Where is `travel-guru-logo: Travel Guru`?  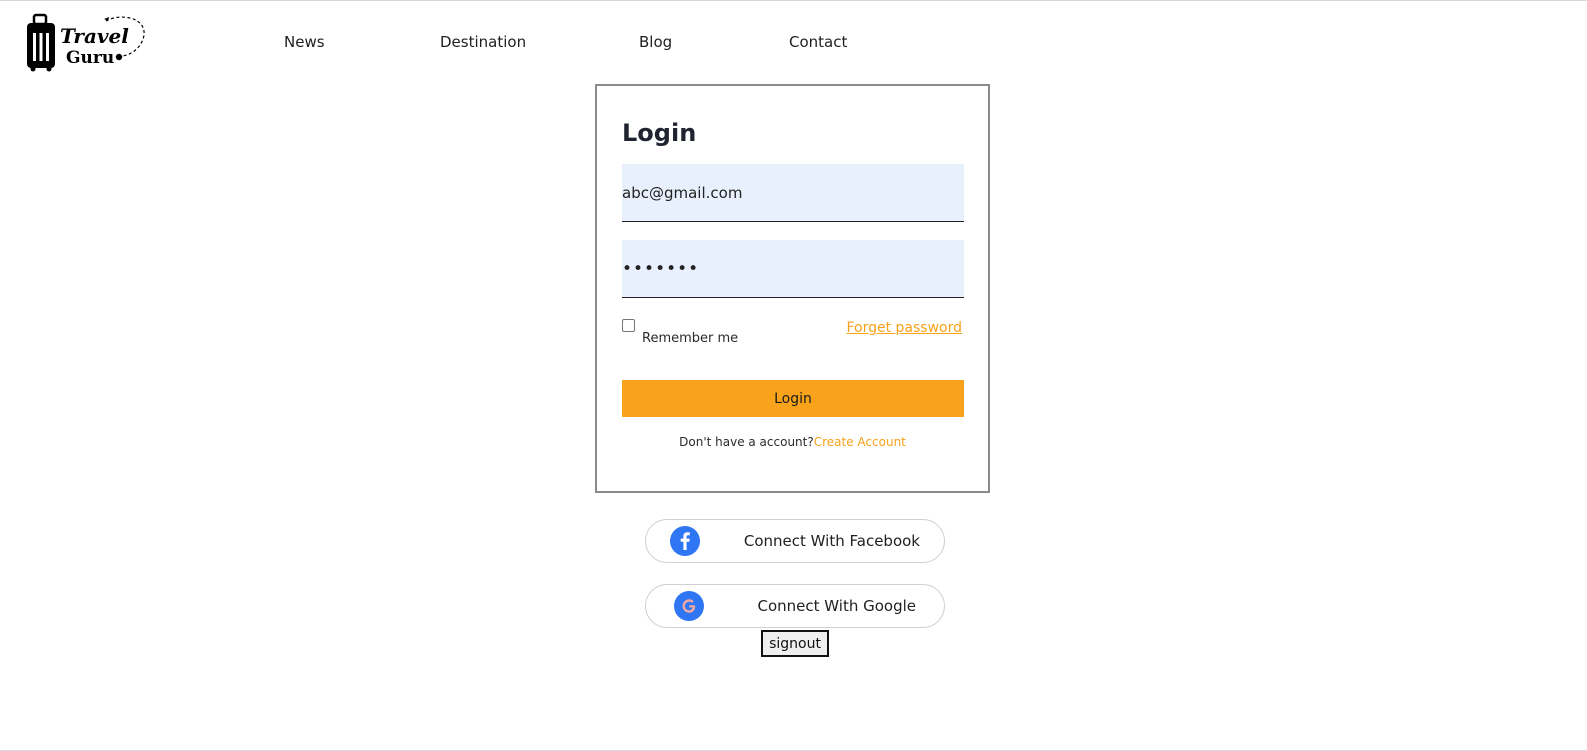 travel-guru-logo: Travel Guru is located at coordinates (86, 43).